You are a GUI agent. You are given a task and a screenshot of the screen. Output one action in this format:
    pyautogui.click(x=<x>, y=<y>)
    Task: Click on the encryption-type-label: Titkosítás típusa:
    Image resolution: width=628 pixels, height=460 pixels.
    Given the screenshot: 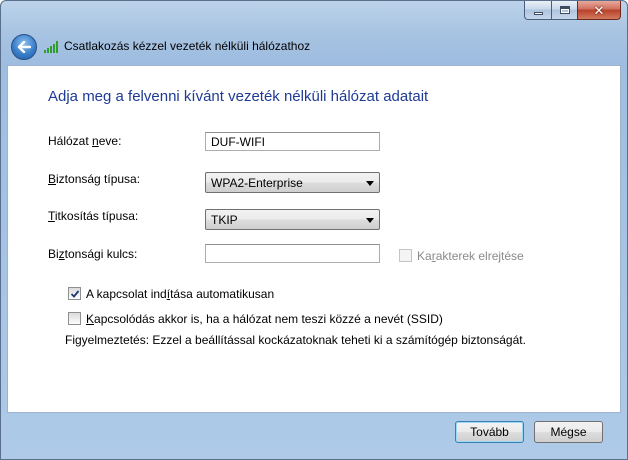 What is the action you would take?
    pyautogui.click(x=93, y=216)
    